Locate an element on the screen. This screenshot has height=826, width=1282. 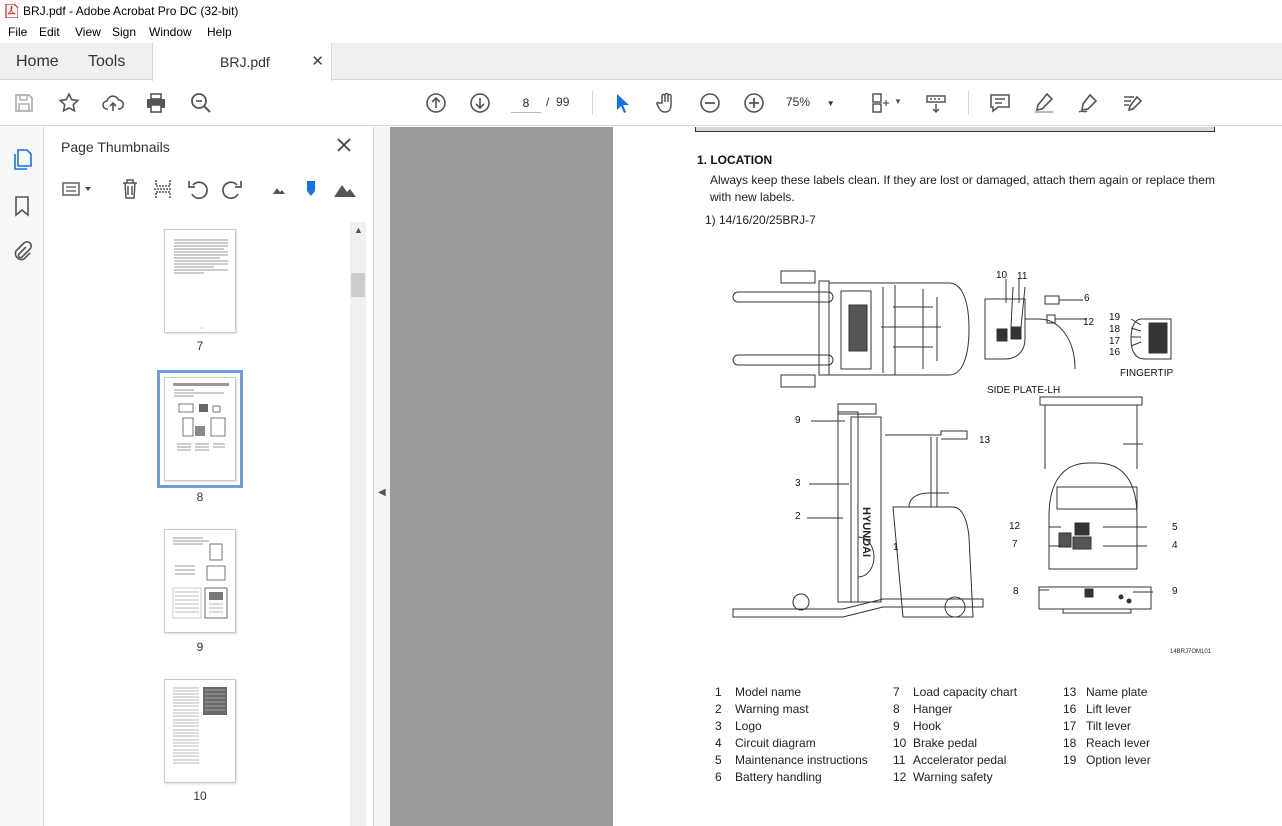
forklift-label-locations-diagram: HYUNDAI is located at coordinates (952, 444).